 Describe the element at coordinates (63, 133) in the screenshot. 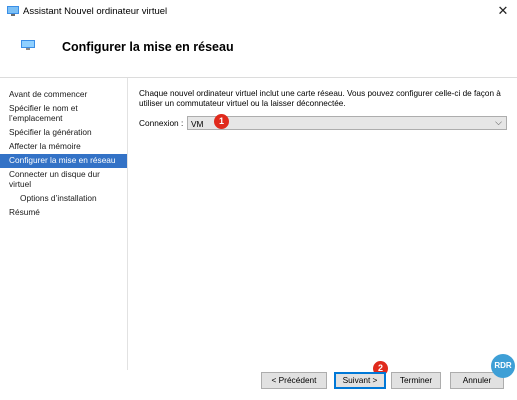

I see `sidebar-item-generation: Spécifier la génération` at that location.